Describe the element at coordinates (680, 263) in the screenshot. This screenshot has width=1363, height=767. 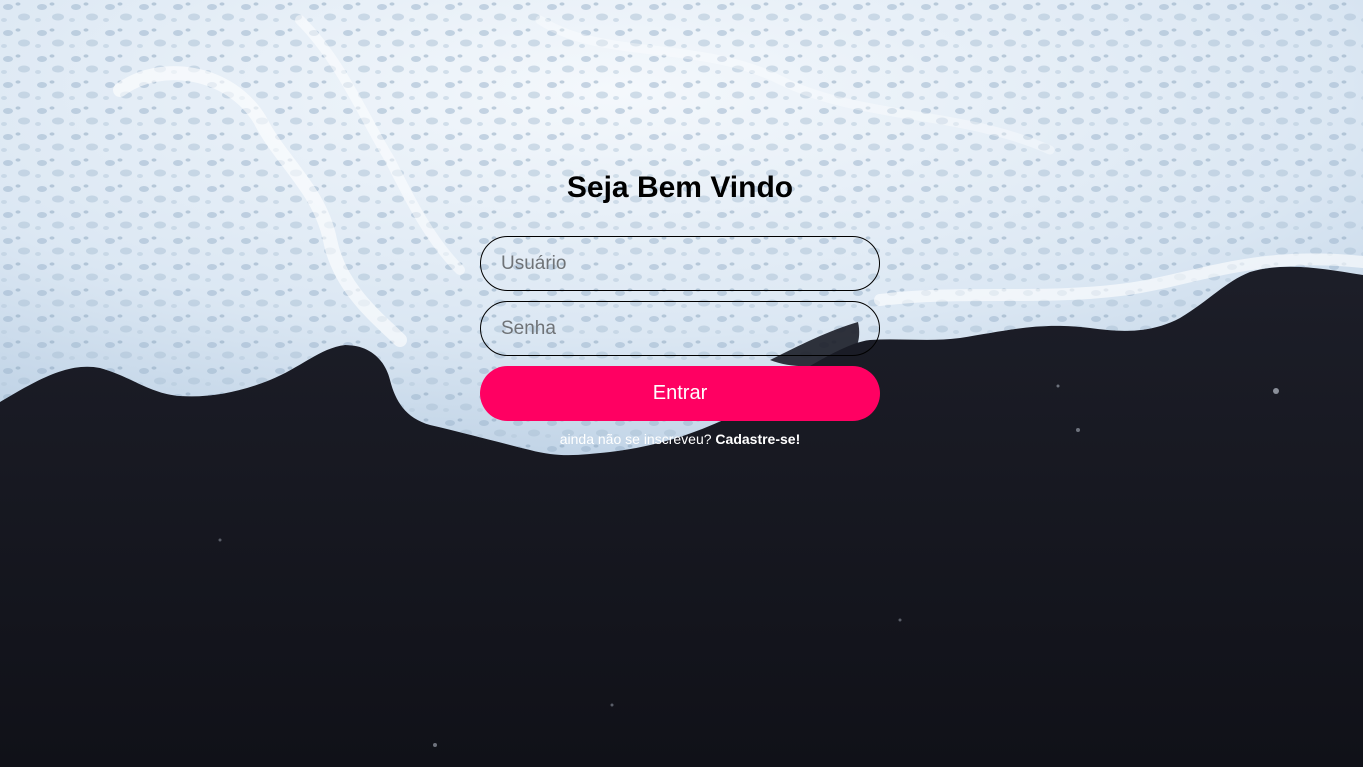
I see `username-input` at that location.